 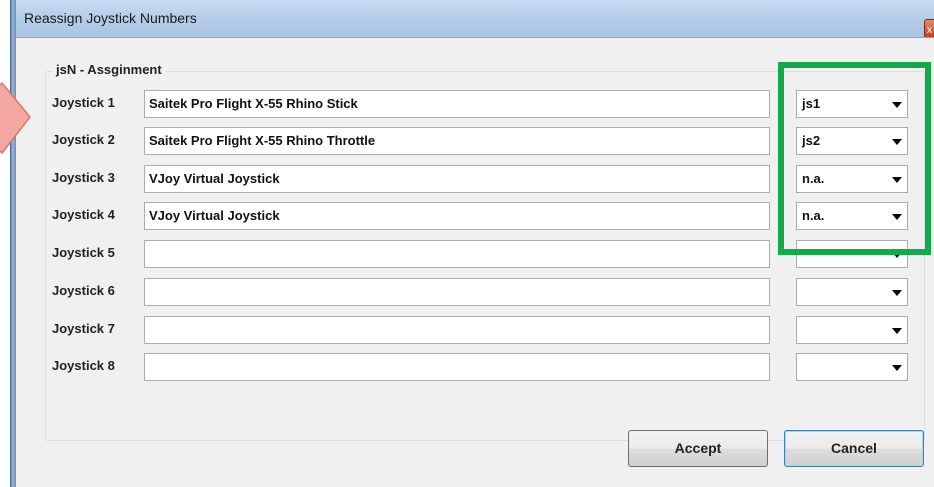 I want to click on joystick-label: Joystick 8, so click(x=83, y=365).